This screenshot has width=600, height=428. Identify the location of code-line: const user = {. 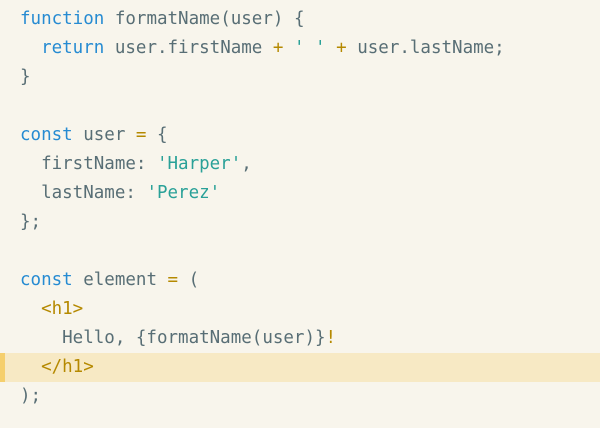
(300, 135).